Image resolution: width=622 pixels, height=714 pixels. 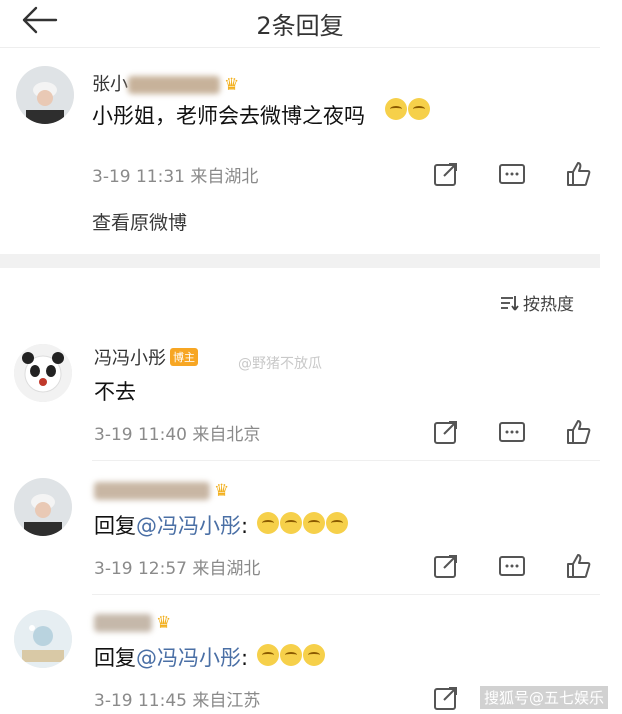 I want to click on reply-location: 来自北京, so click(x=226, y=435).